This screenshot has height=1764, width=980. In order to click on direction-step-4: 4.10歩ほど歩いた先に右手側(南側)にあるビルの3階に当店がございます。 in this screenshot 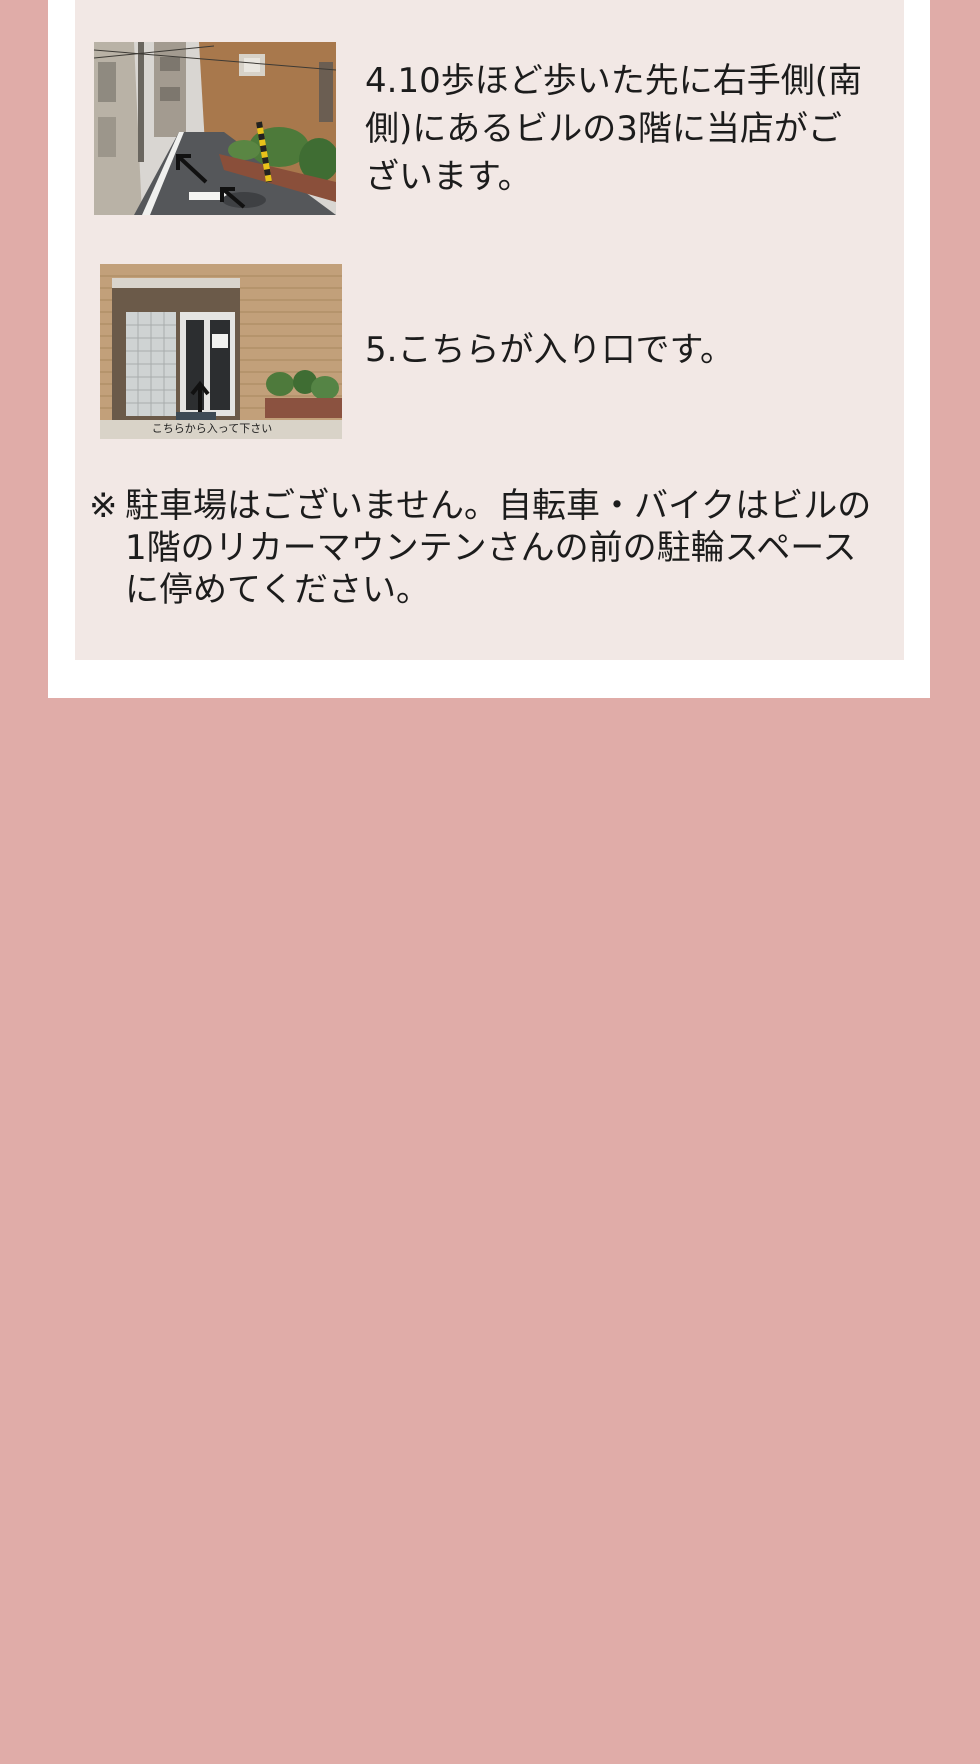, I will do `click(489, 130)`.